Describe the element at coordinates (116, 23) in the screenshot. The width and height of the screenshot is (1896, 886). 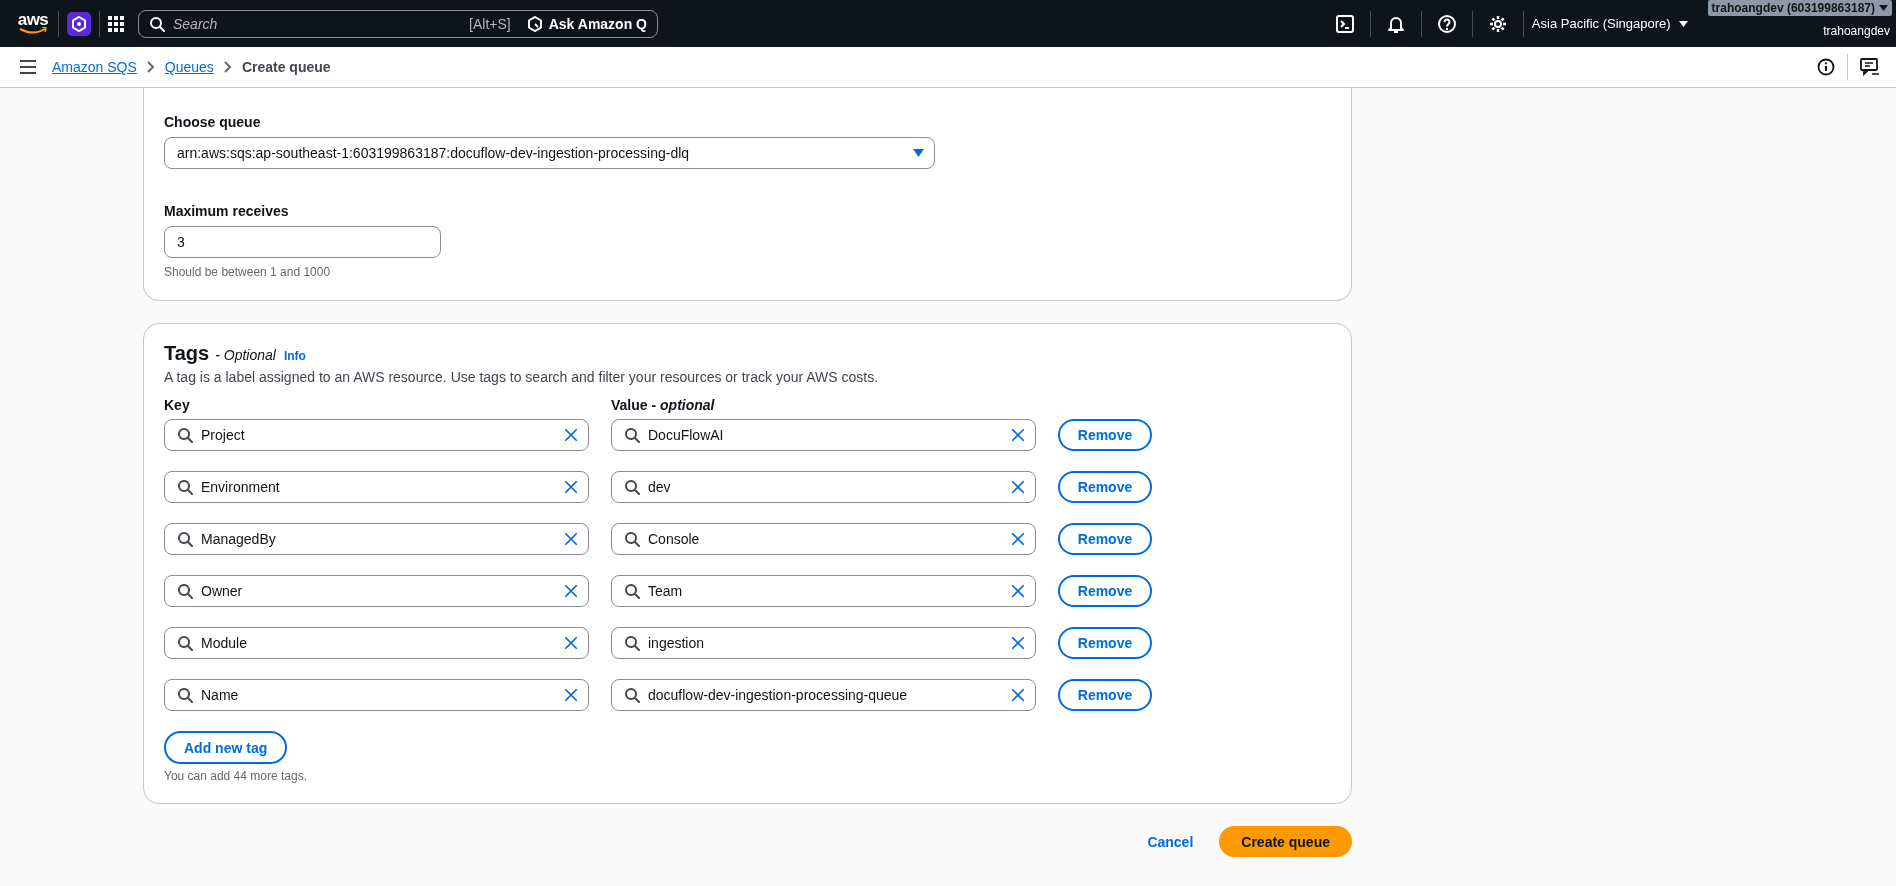
I see `apps-grid-icon` at that location.